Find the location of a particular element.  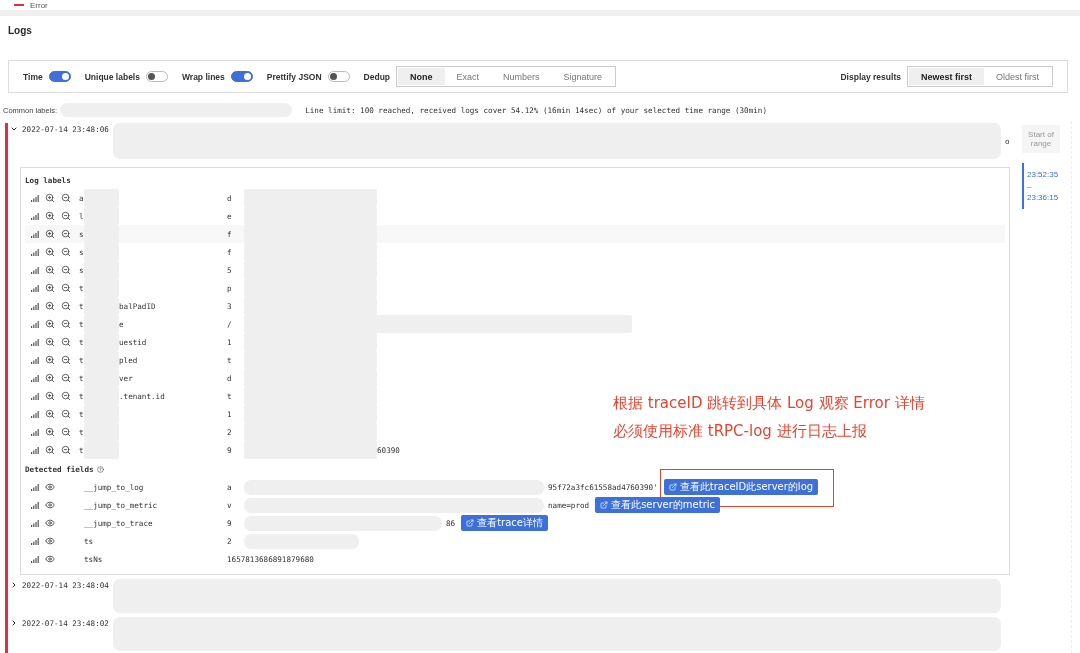

start-of-range-label: Start of range is located at coordinates (1041, 139).